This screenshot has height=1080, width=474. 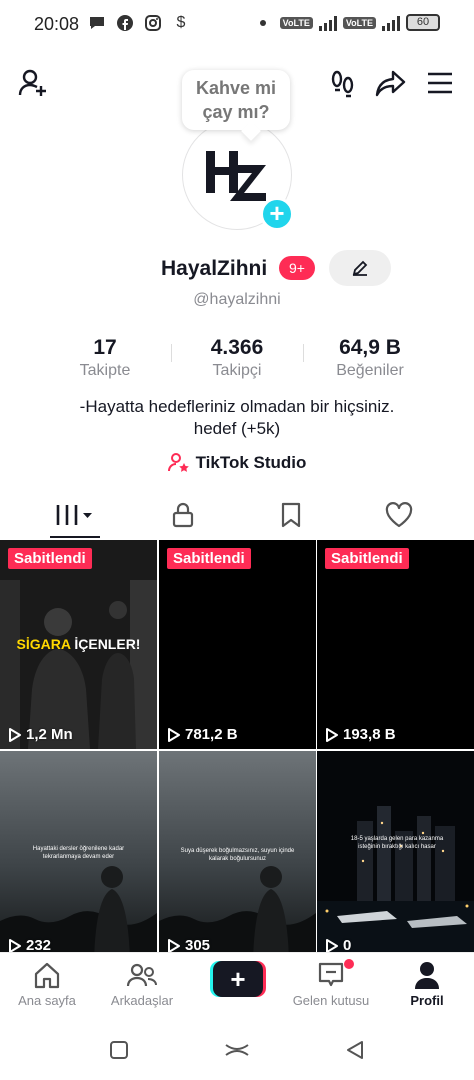 What do you see at coordinates (181, 22) in the screenshot?
I see `dollar-icon: $` at bounding box center [181, 22].